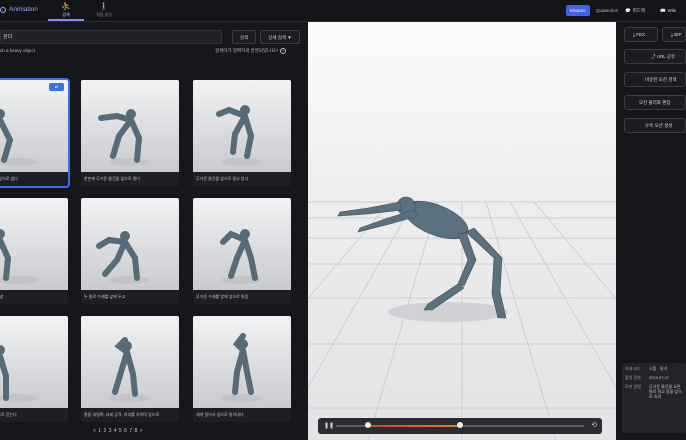 The image size is (686, 440). I want to click on repeat-icon: ⟲, so click(594, 425).